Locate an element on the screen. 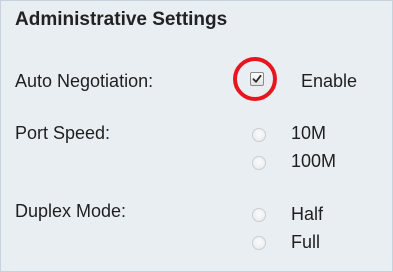  duplex-mode-label: Duplex Mode: is located at coordinates (71, 211).